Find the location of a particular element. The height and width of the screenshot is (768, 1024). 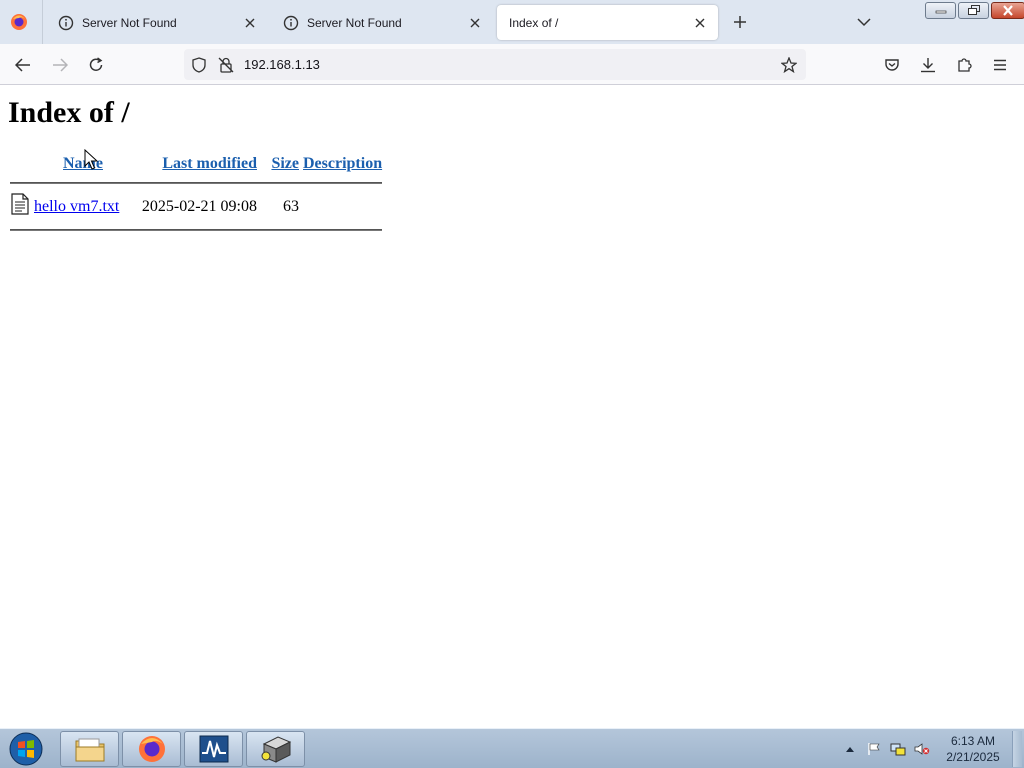

shield-icon is located at coordinates (199, 65).